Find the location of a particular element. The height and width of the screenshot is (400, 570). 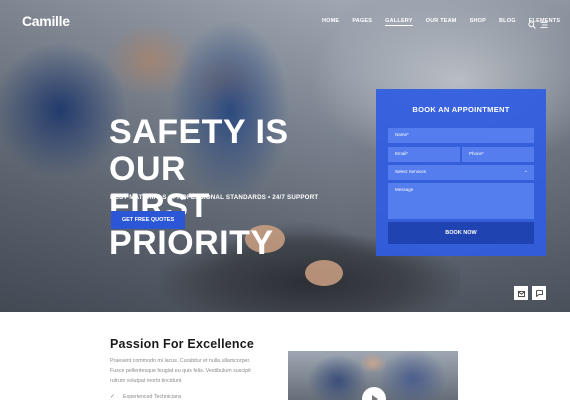

book-now-button: BOOK NOW is located at coordinates (461, 233).